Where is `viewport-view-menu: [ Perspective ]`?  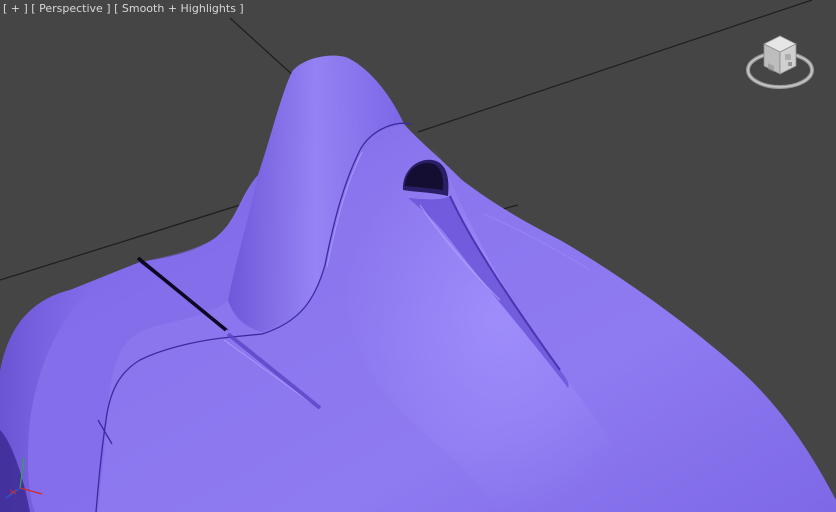
viewport-view-menu: [ Perspective ] is located at coordinates (70, 8).